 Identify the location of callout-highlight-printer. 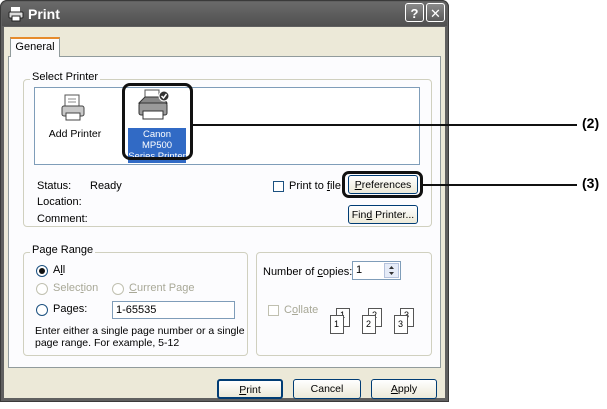
(157, 121).